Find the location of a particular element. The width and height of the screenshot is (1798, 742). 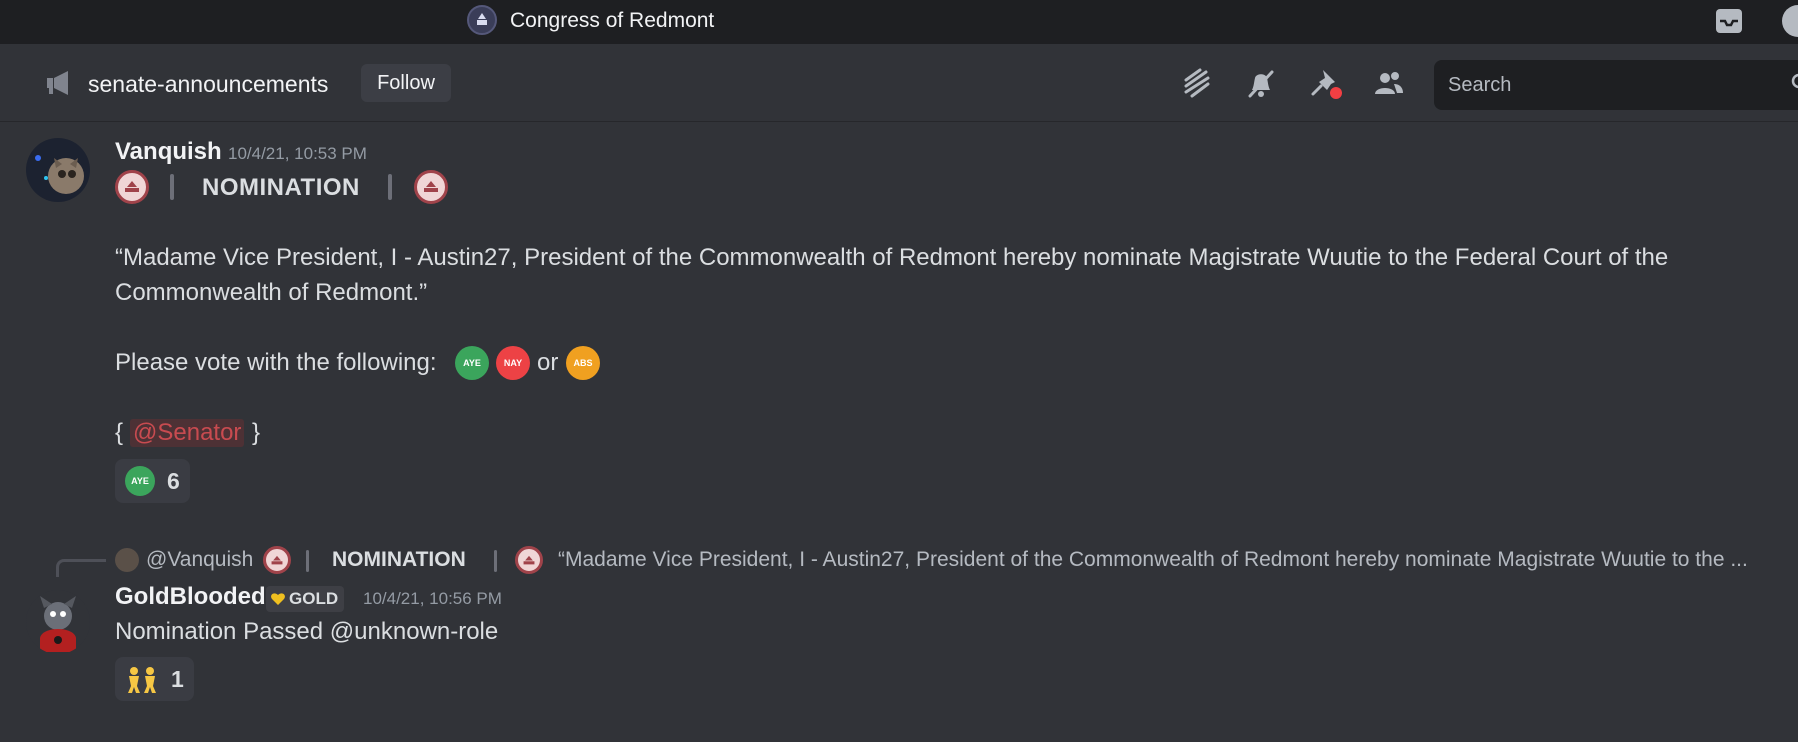

message-timestamp: 10/4/21, 10:53 PM is located at coordinates (297, 153).